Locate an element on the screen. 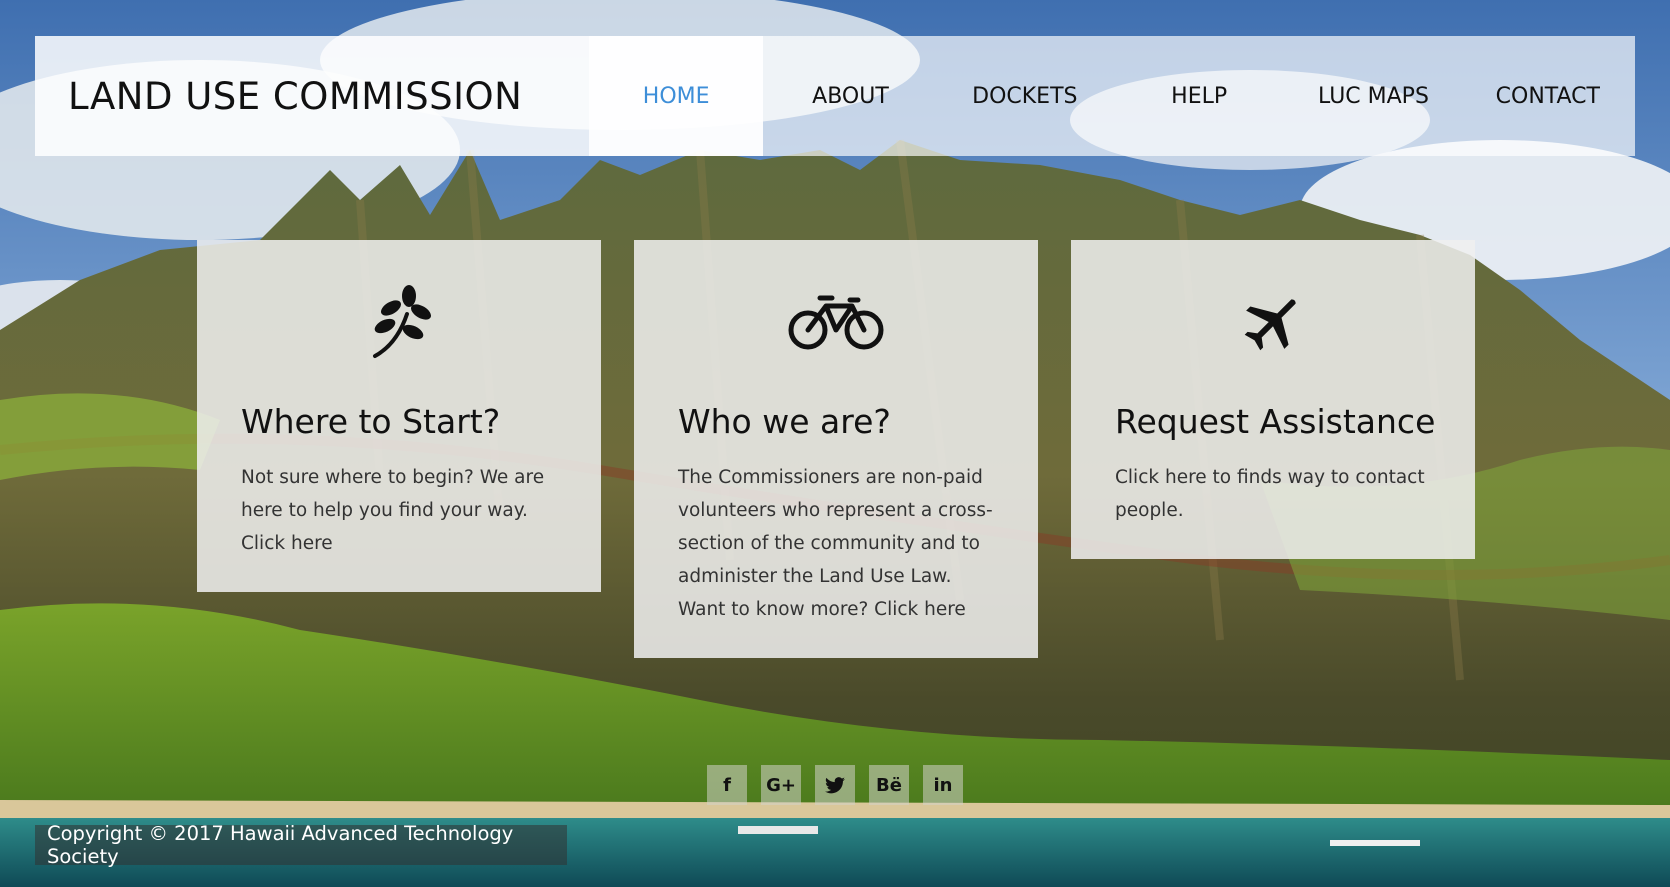 Image resolution: width=1670 pixels, height=887 pixels. twitter-icon is located at coordinates (835, 785).